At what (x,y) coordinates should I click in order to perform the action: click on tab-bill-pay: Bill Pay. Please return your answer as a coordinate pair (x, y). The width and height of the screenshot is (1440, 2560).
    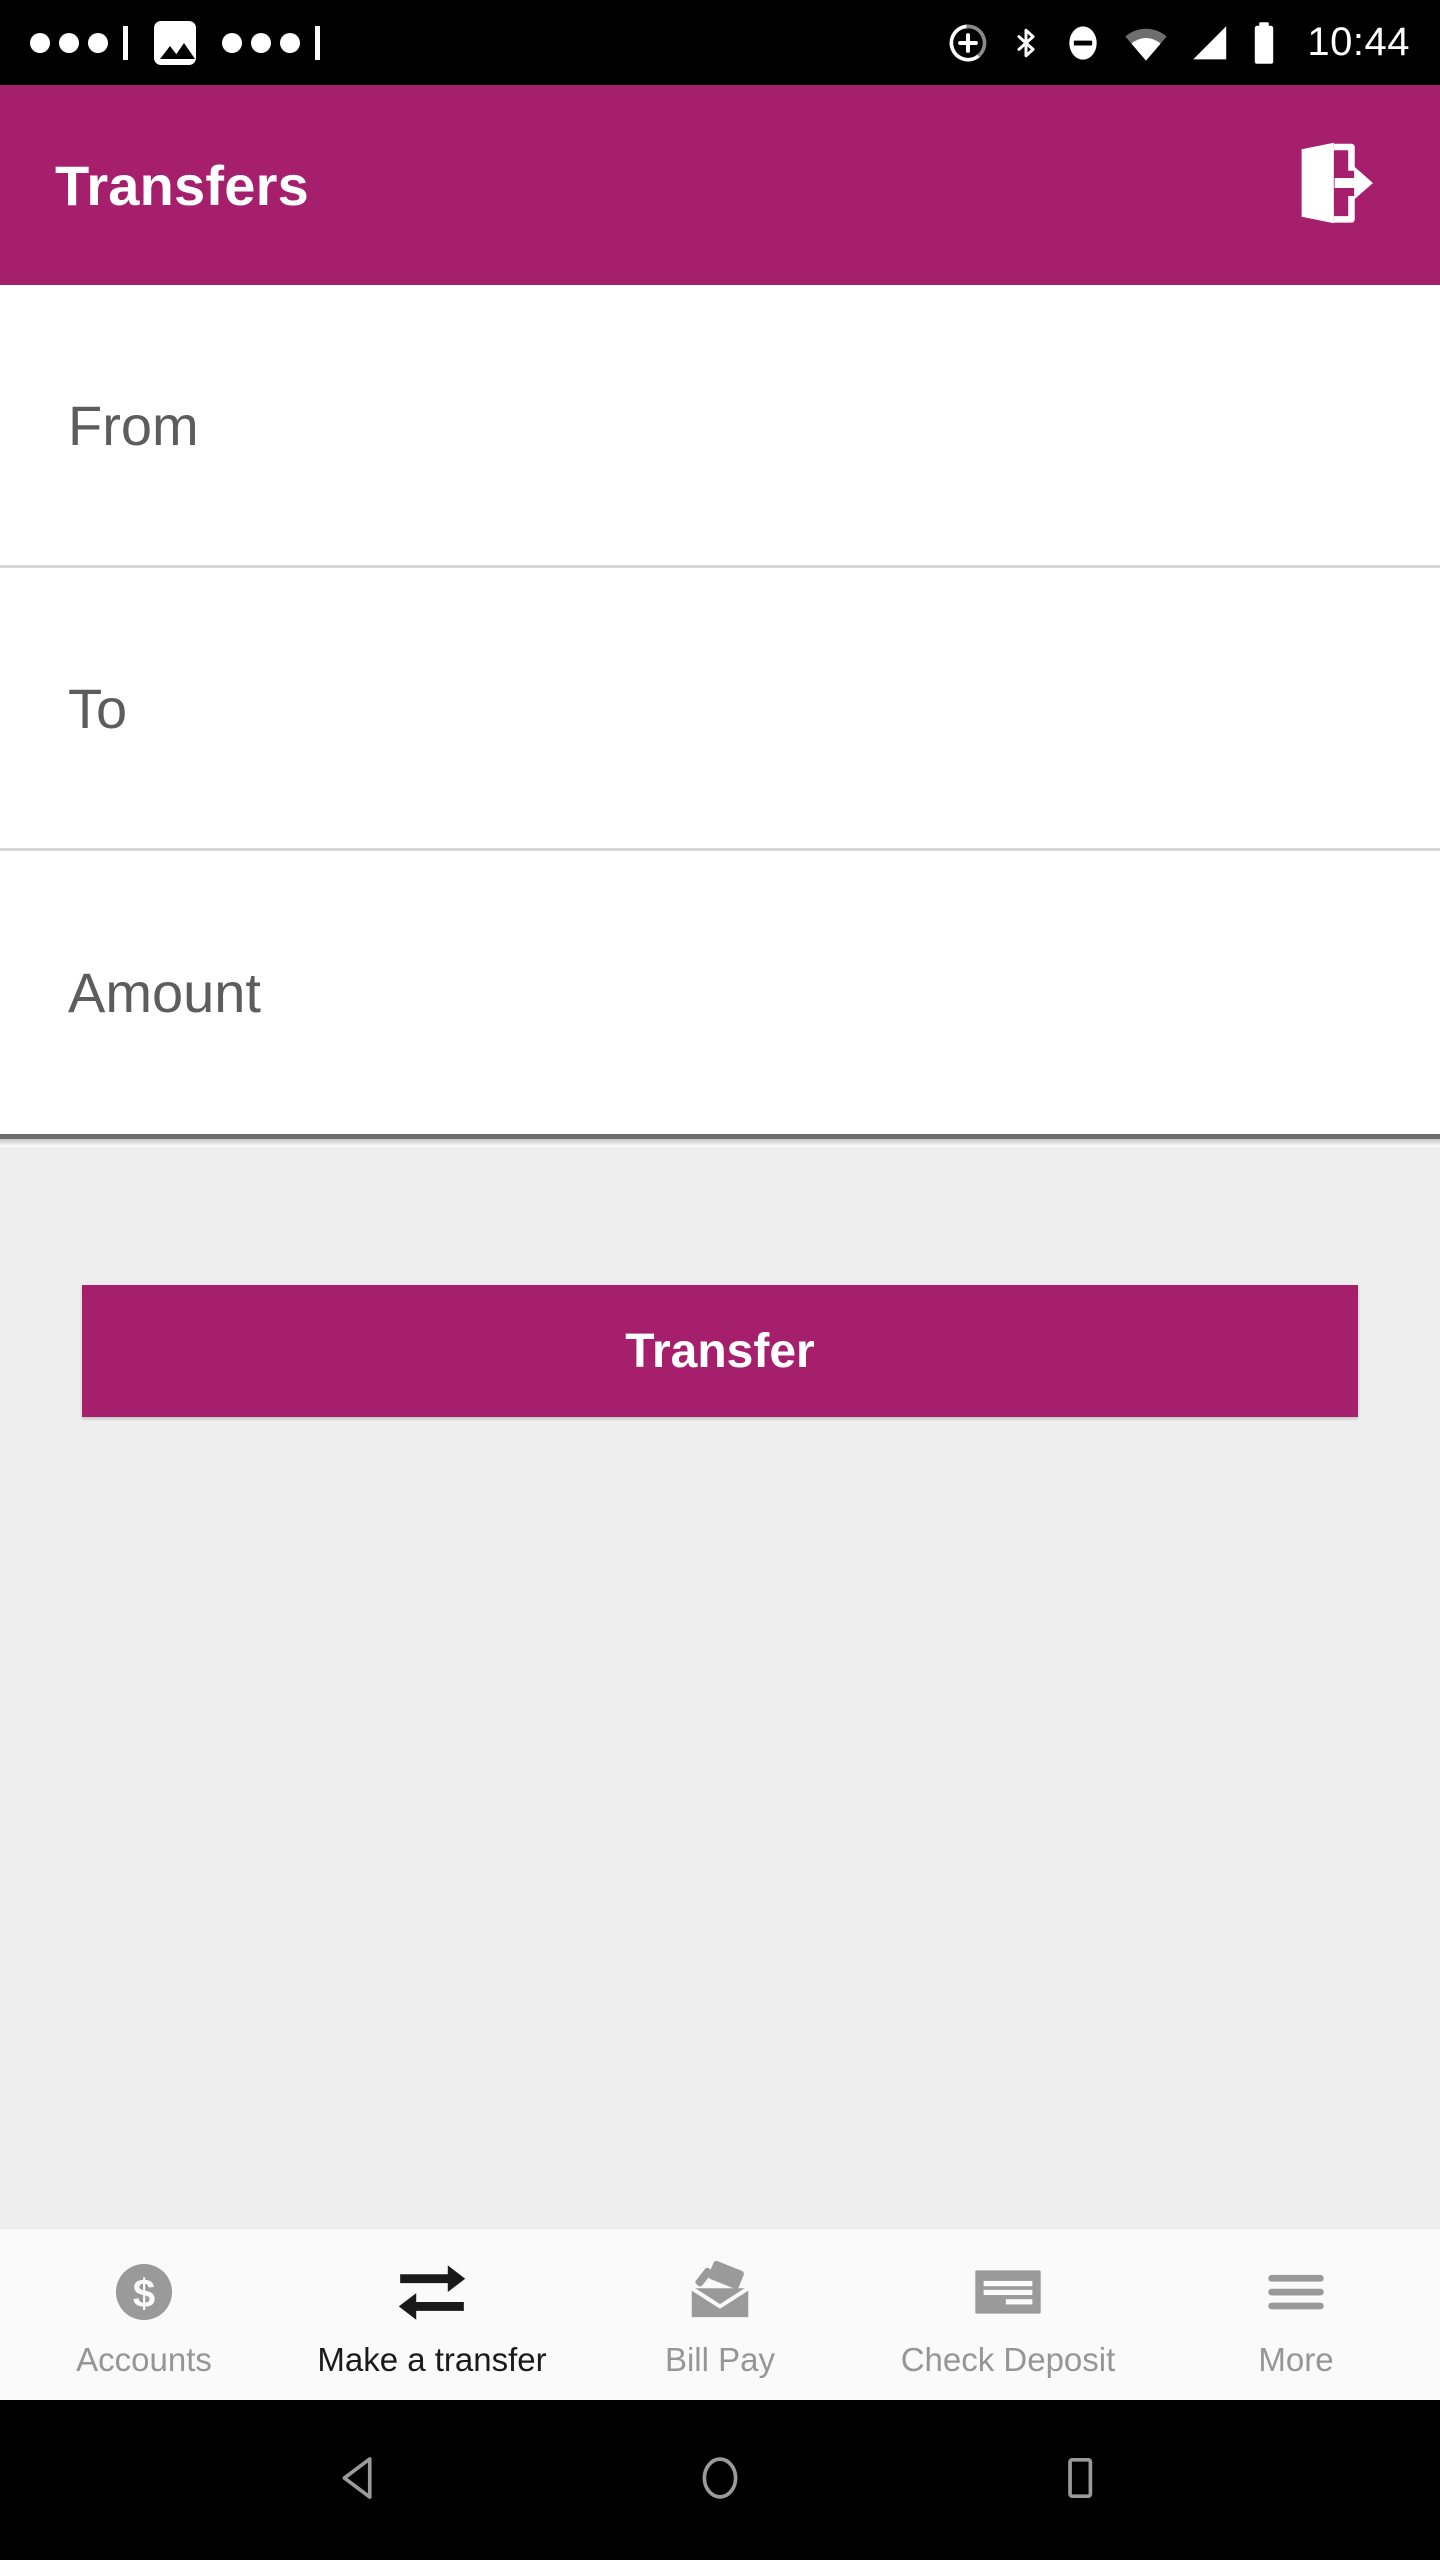
    Looking at the image, I should click on (720, 2314).